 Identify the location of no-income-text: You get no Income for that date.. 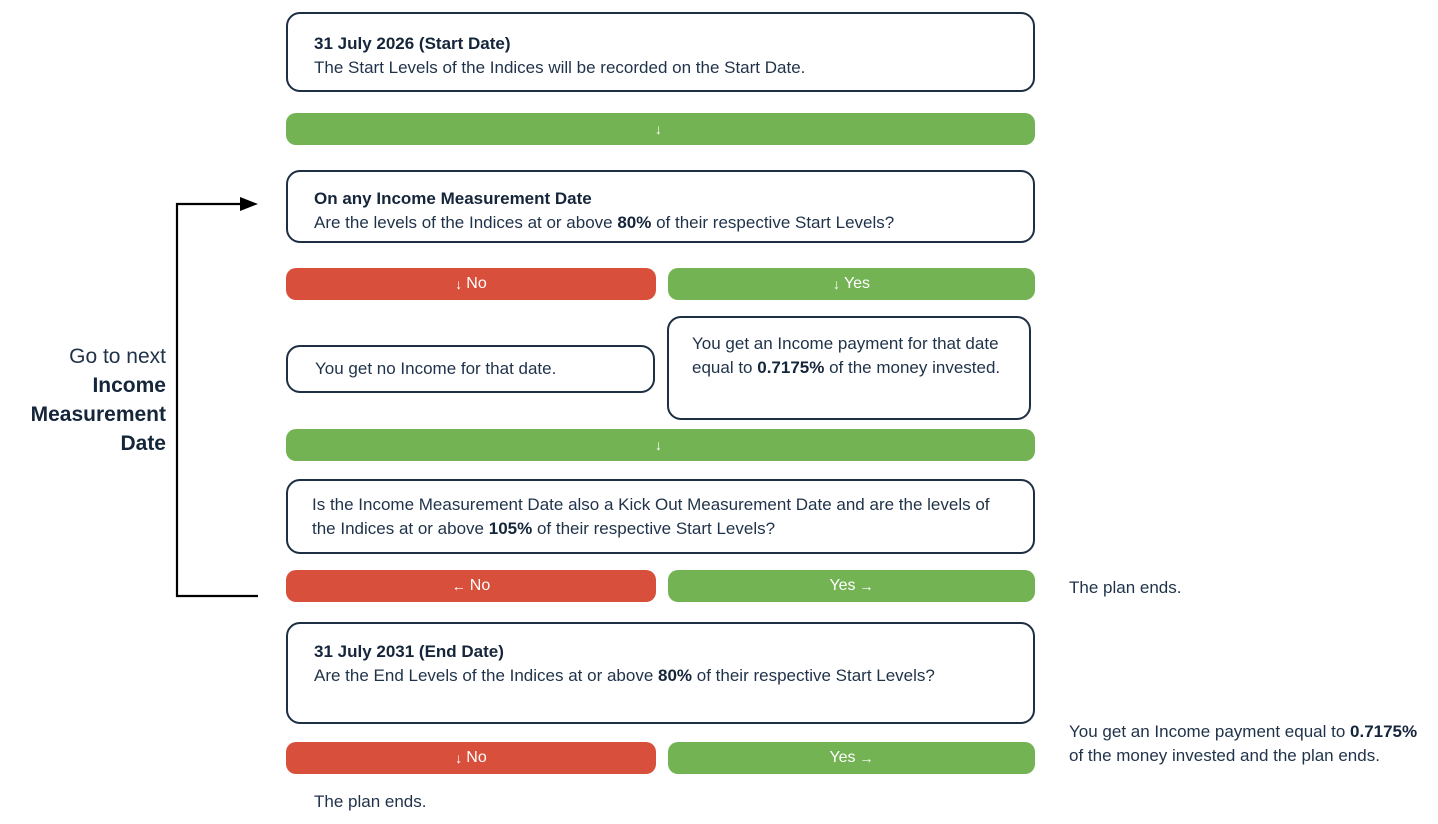
(436, 368).